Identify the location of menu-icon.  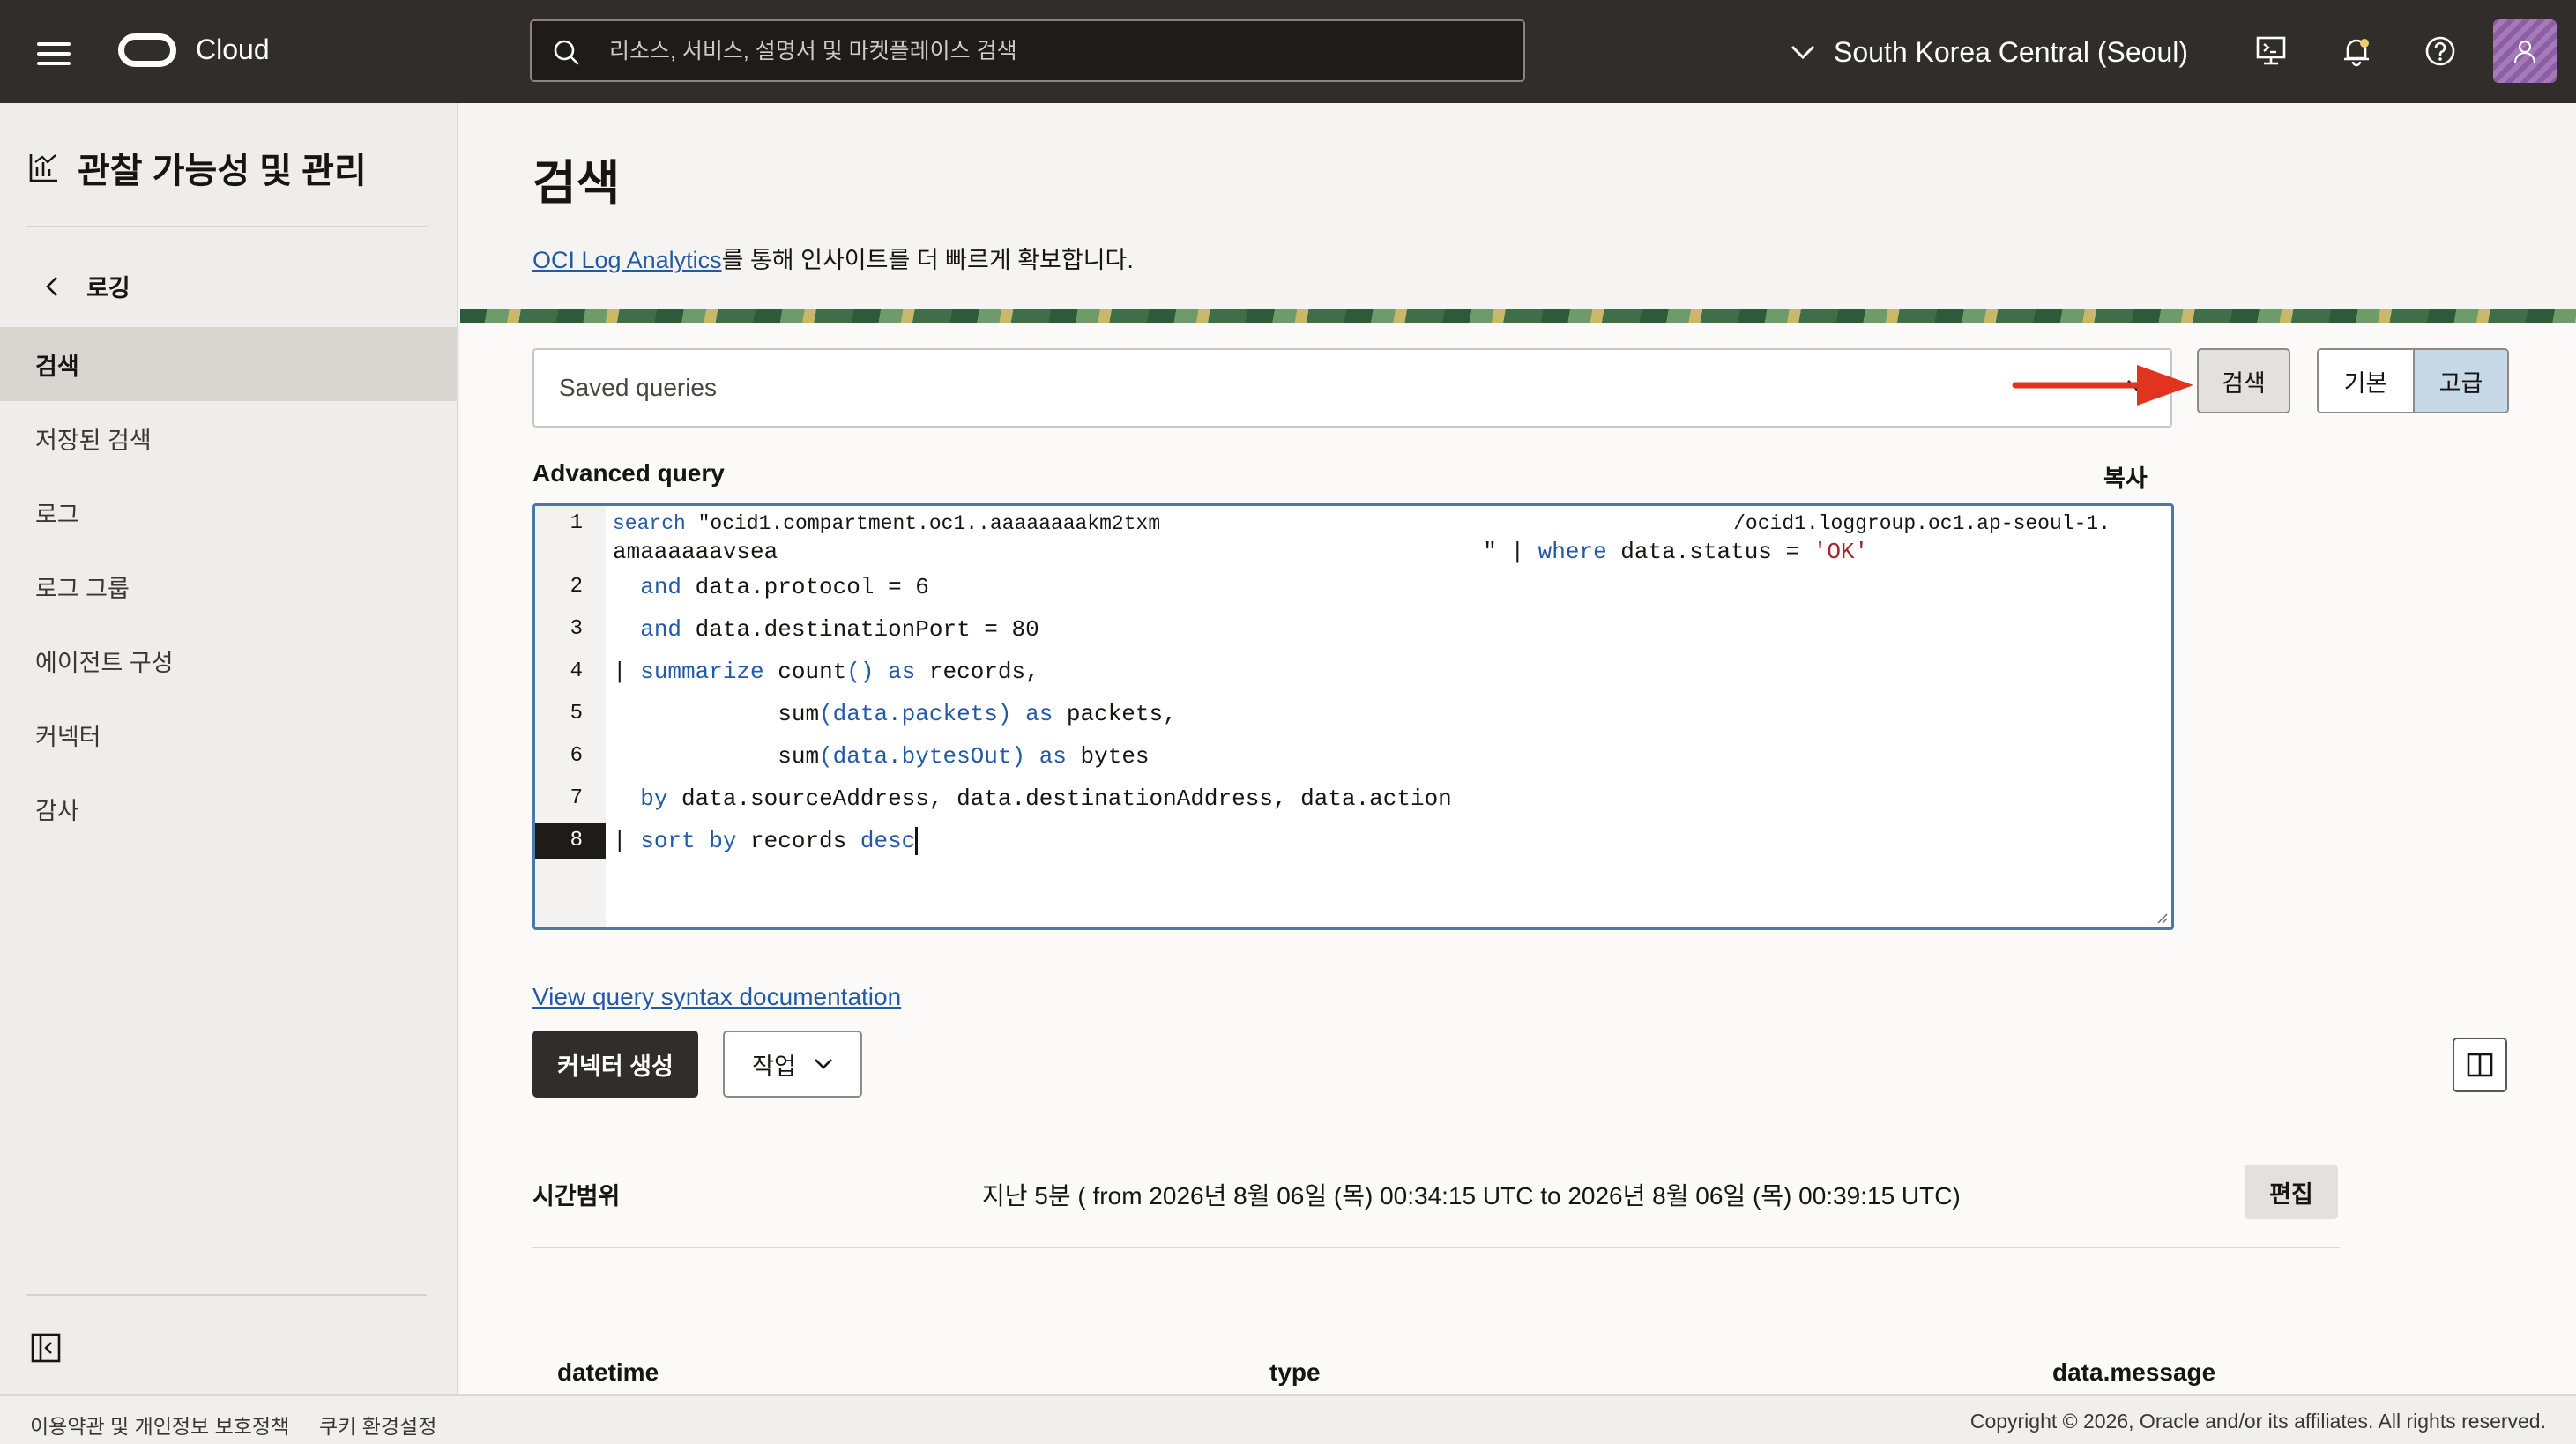
(54, 53).